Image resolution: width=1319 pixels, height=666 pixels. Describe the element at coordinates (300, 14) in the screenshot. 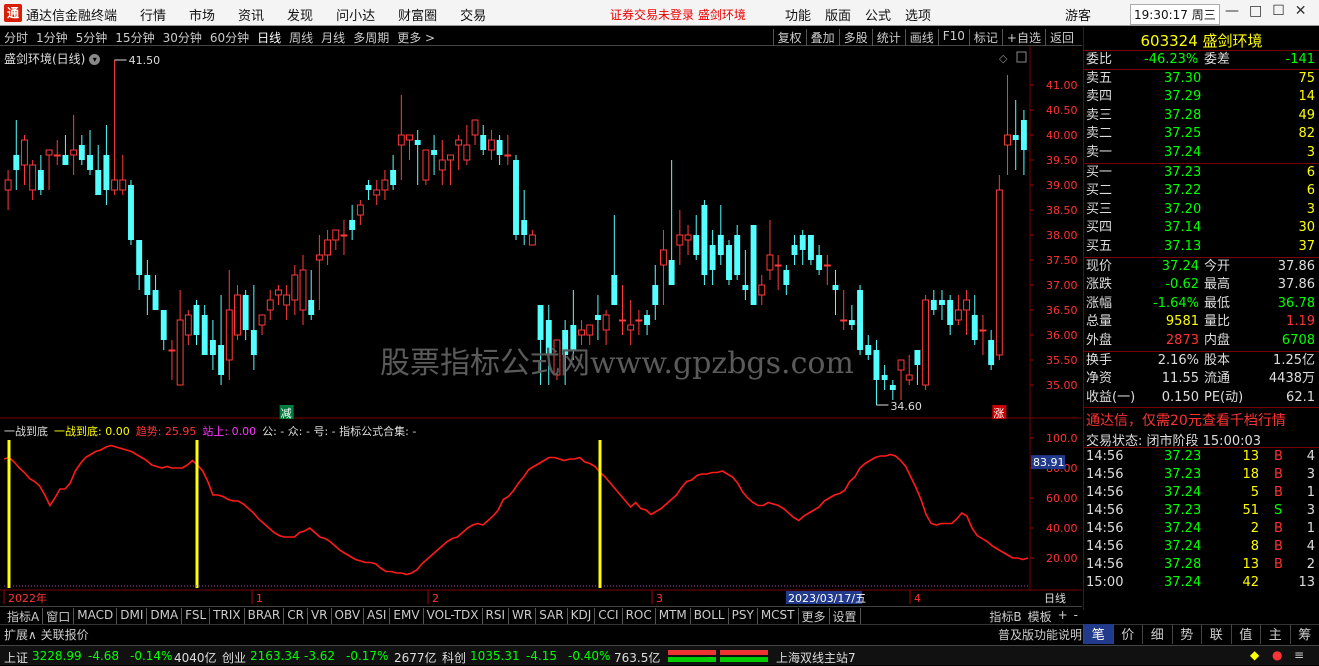

I see `menu-faxian: 发现` at that location.